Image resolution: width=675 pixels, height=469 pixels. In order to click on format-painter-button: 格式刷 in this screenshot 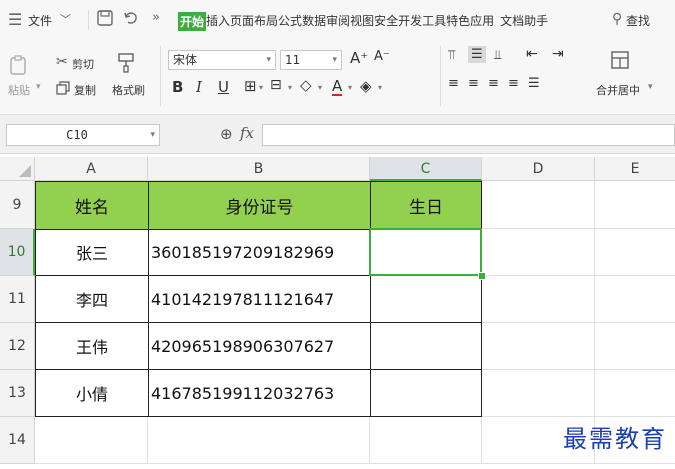, I will do `click(128, 90)`.